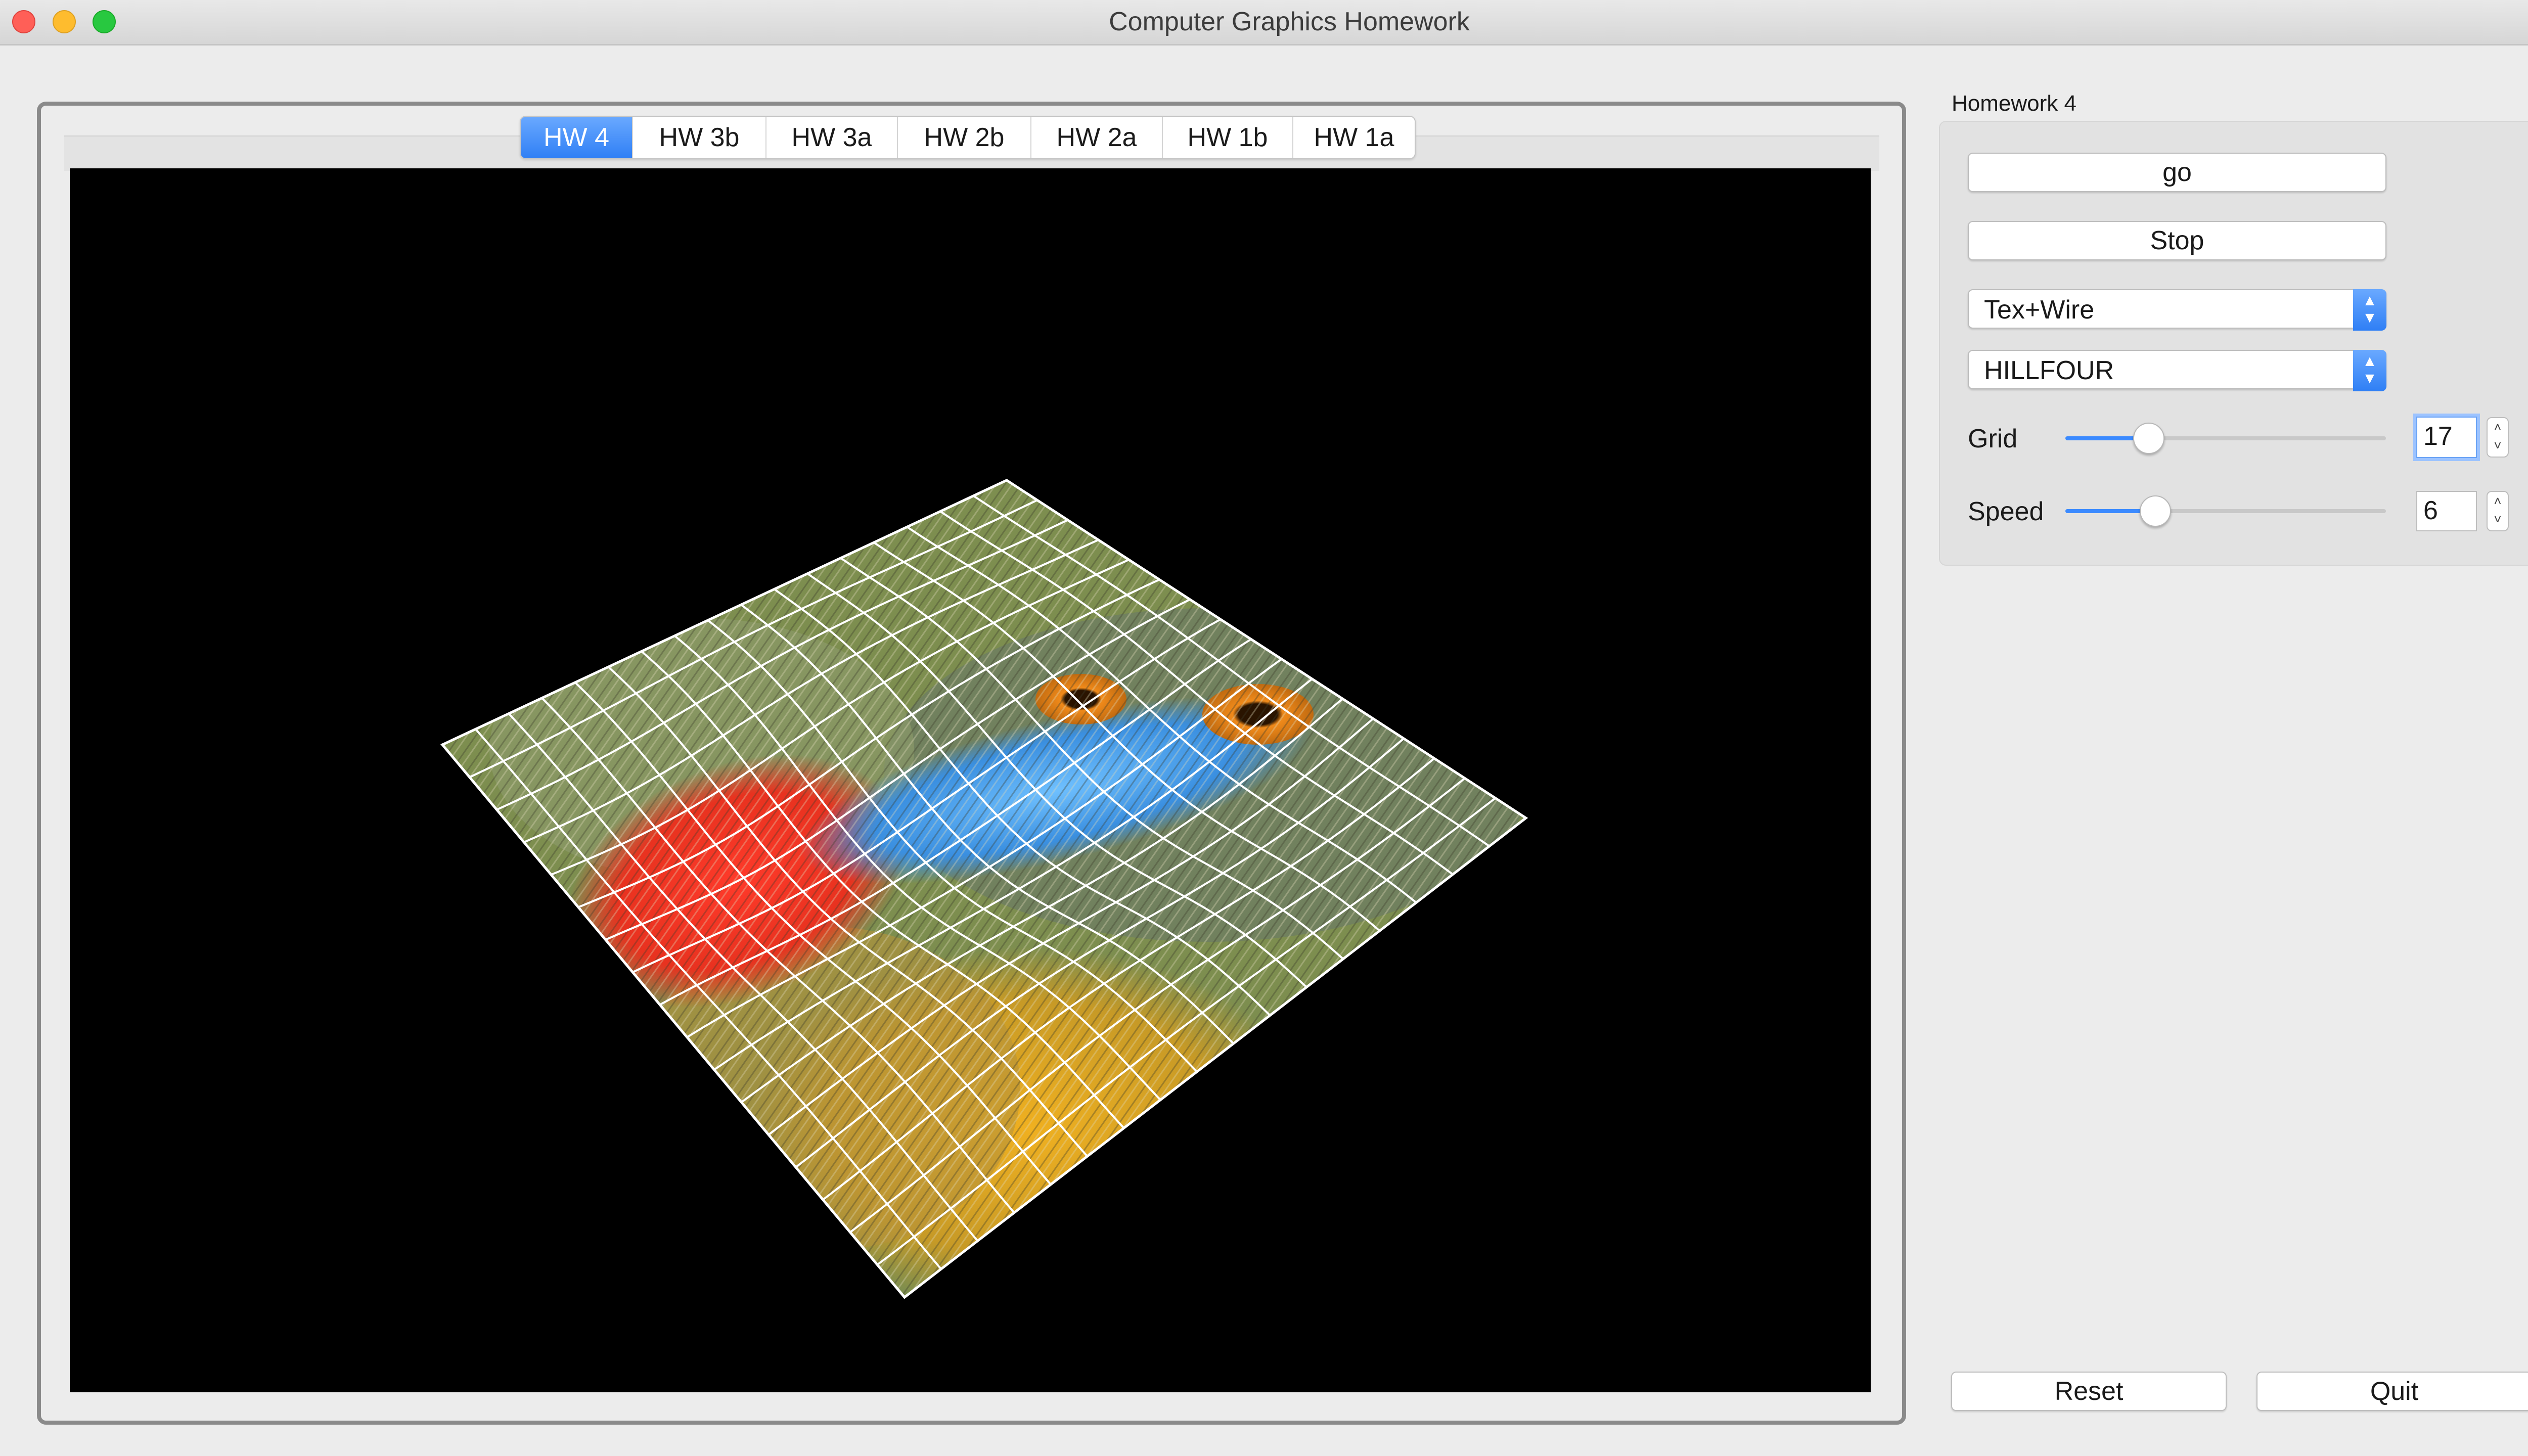 The width and height of the screenshot is (2528, 1456). I want to click on tab-hw3a: HW 3a, so click(832, 137).